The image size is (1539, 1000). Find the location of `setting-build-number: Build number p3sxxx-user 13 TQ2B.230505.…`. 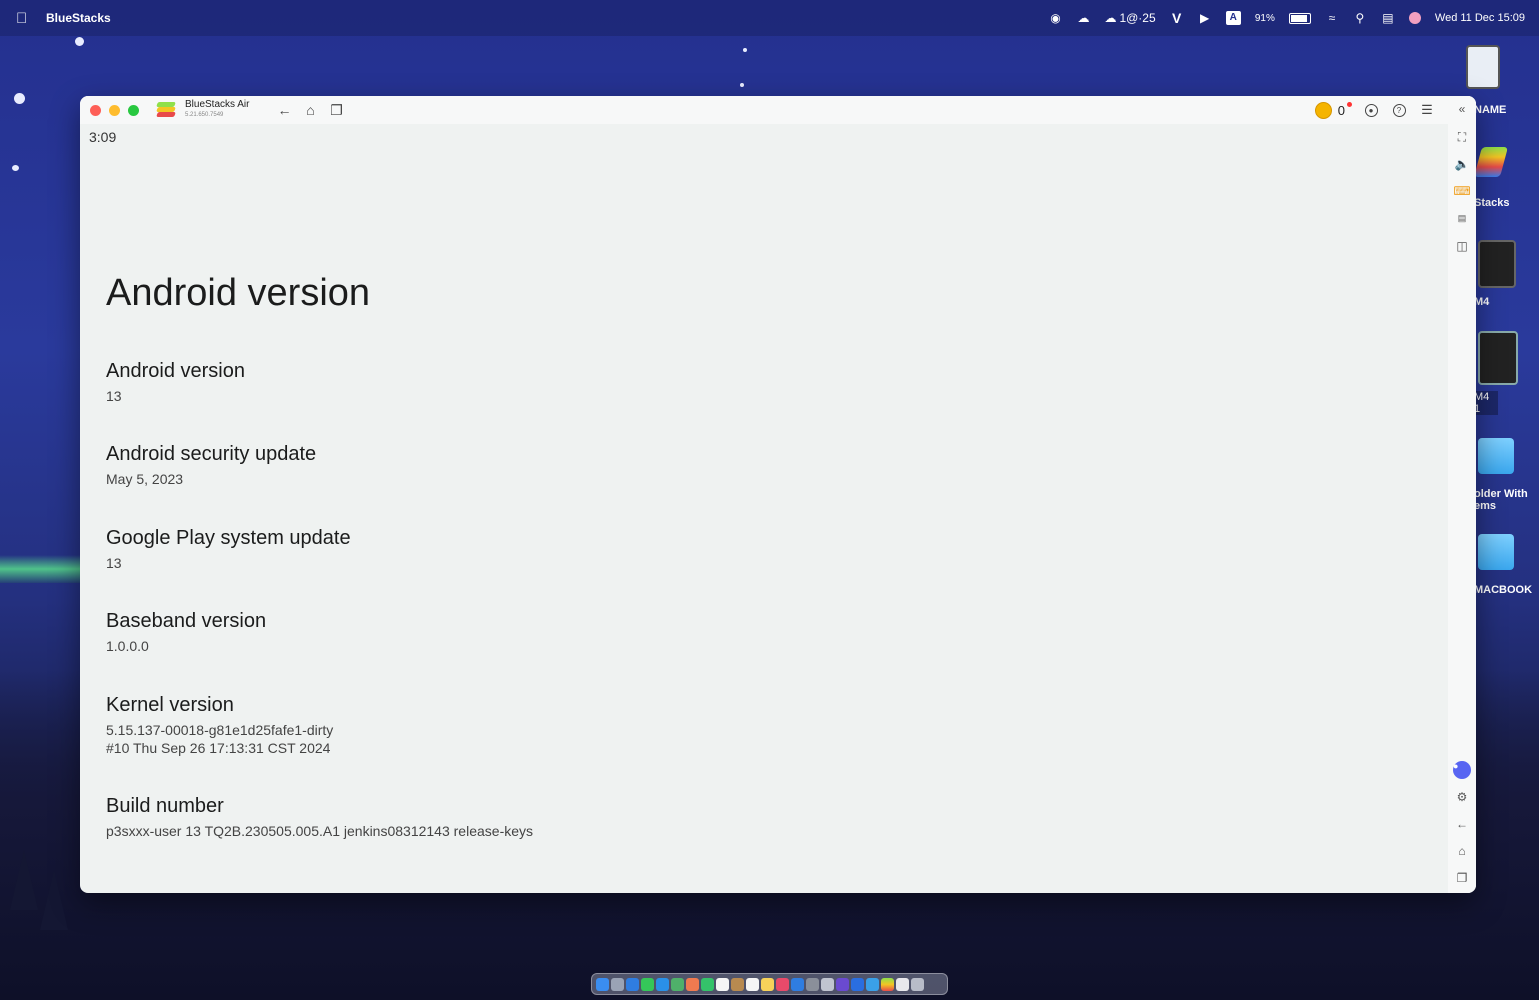

setting-build-number: Build number p3sxxx-user 13 TQ2B.230505.… is located at coordinates (319, 817).